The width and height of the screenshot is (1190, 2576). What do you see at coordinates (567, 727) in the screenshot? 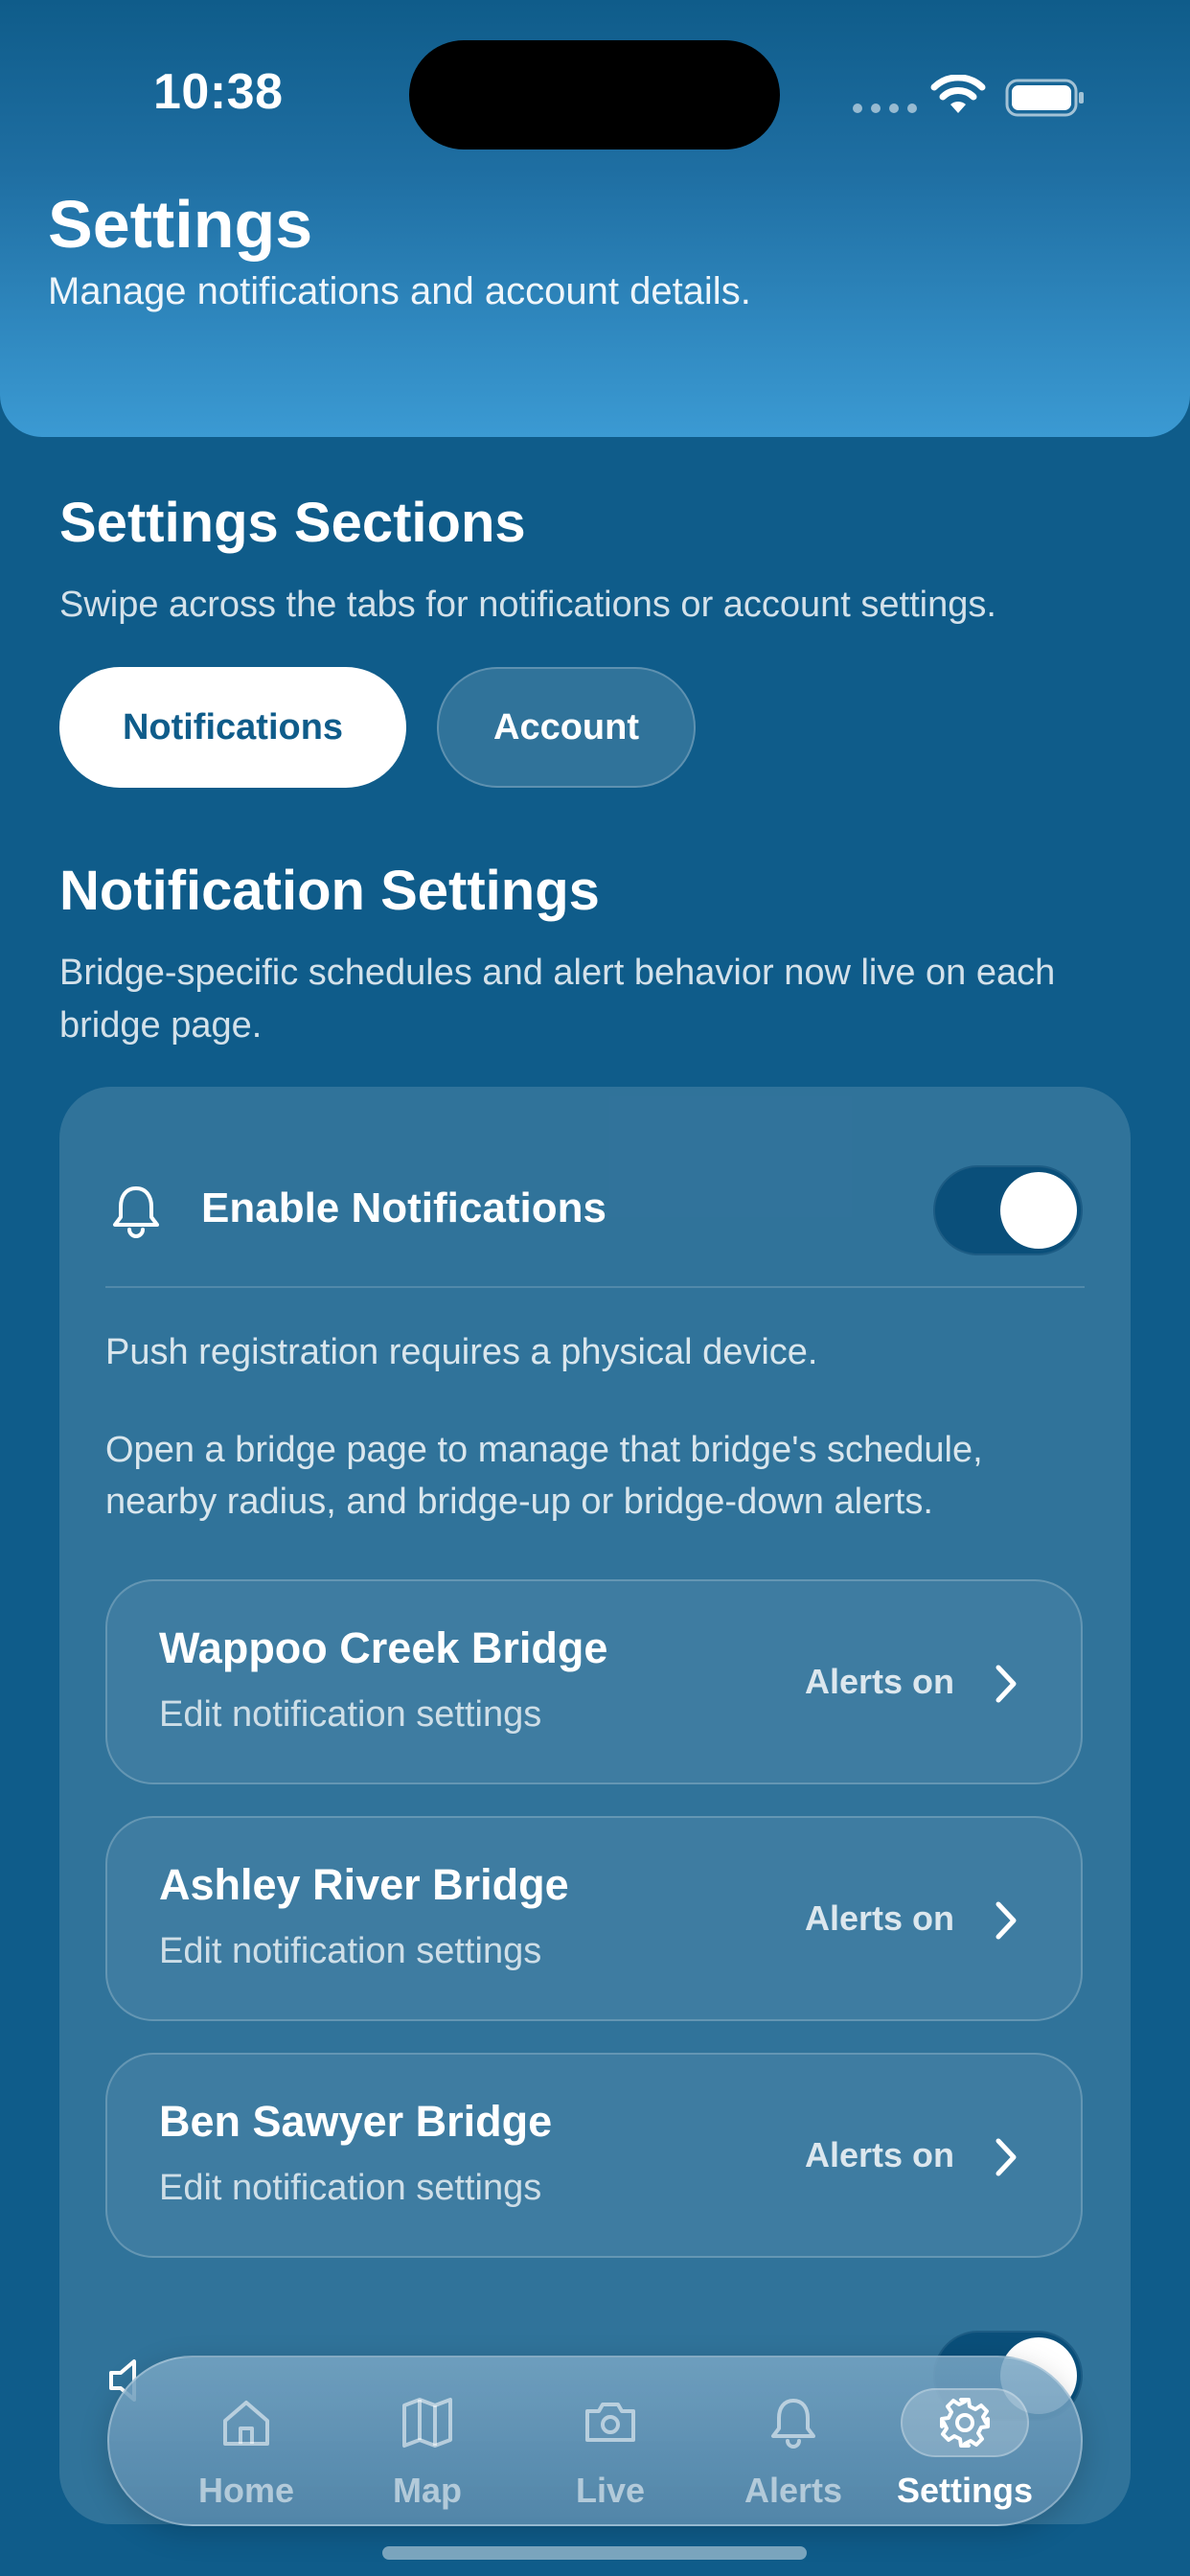
I see `tab-account: Account` at bounding box center [567, 727].